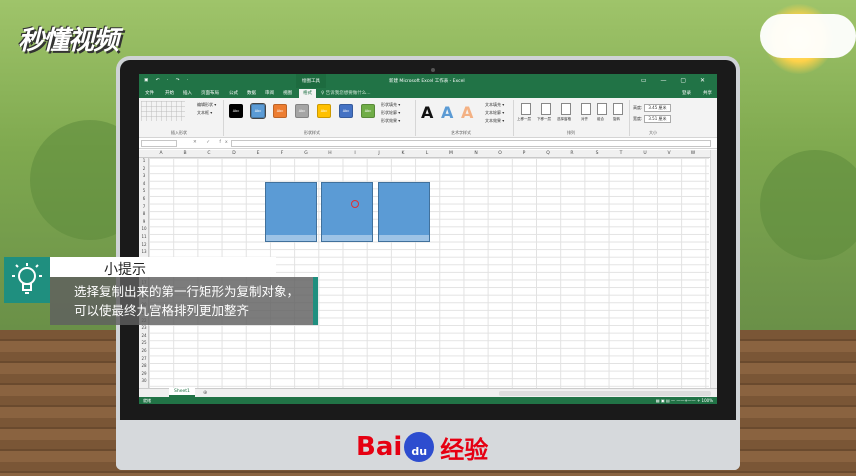 This screenshot has height=476, width=856. What do you see at coordinates (403, 153) in the screenshot?
I see `column-header: K` at bounding box center [403, 153].